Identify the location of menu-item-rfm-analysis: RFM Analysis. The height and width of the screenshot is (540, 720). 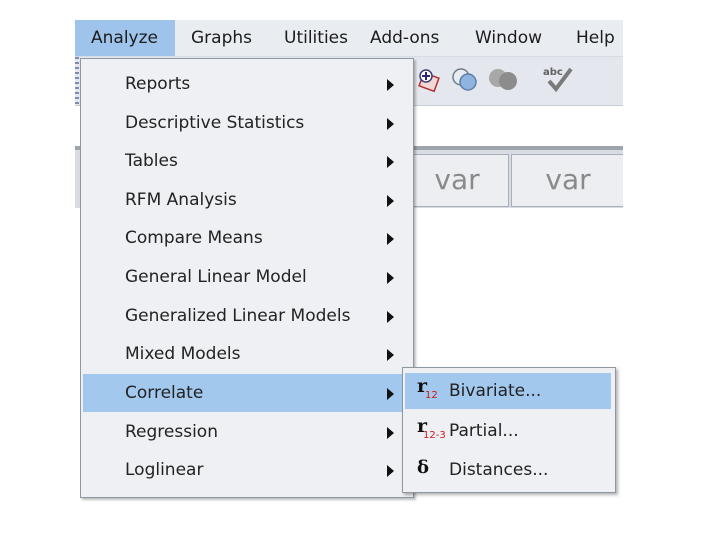
(247, 200).